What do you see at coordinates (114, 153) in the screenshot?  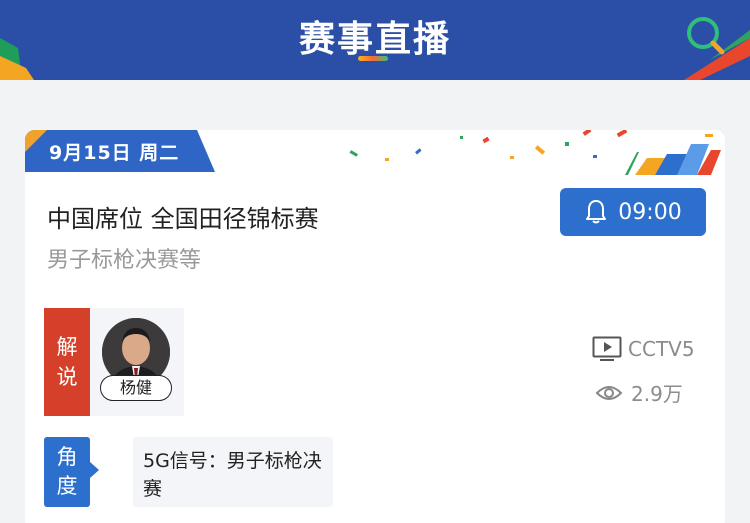 I see `date-label: 9月15日 周二` at bounding box center [114, 153].